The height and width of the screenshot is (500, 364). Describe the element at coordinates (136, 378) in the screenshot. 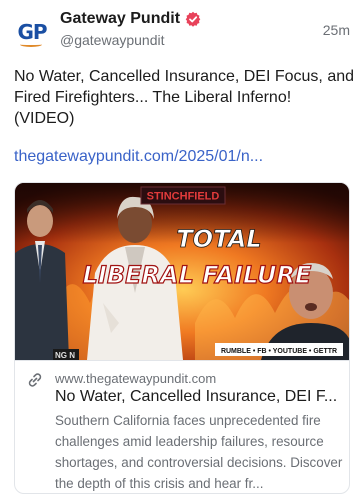

I see `card-domain: www.thegatewaypundit.com` at that location.